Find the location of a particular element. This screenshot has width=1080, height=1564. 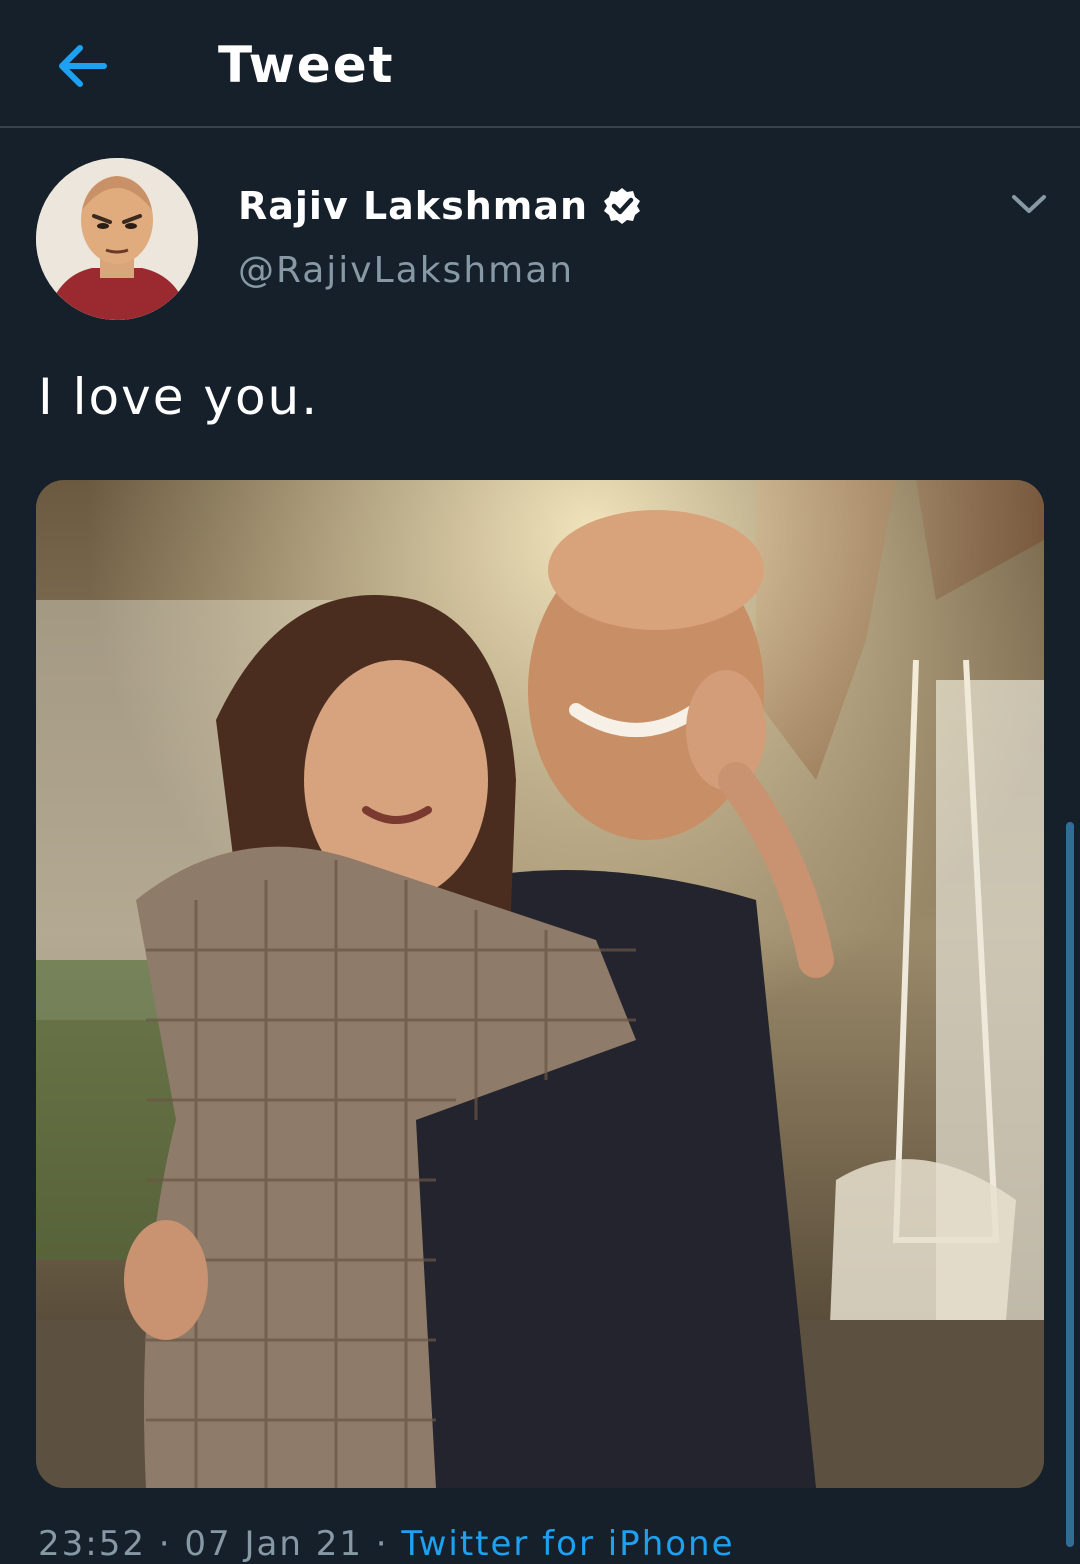

arrow-left-icon is located at coordinates (83, 66).